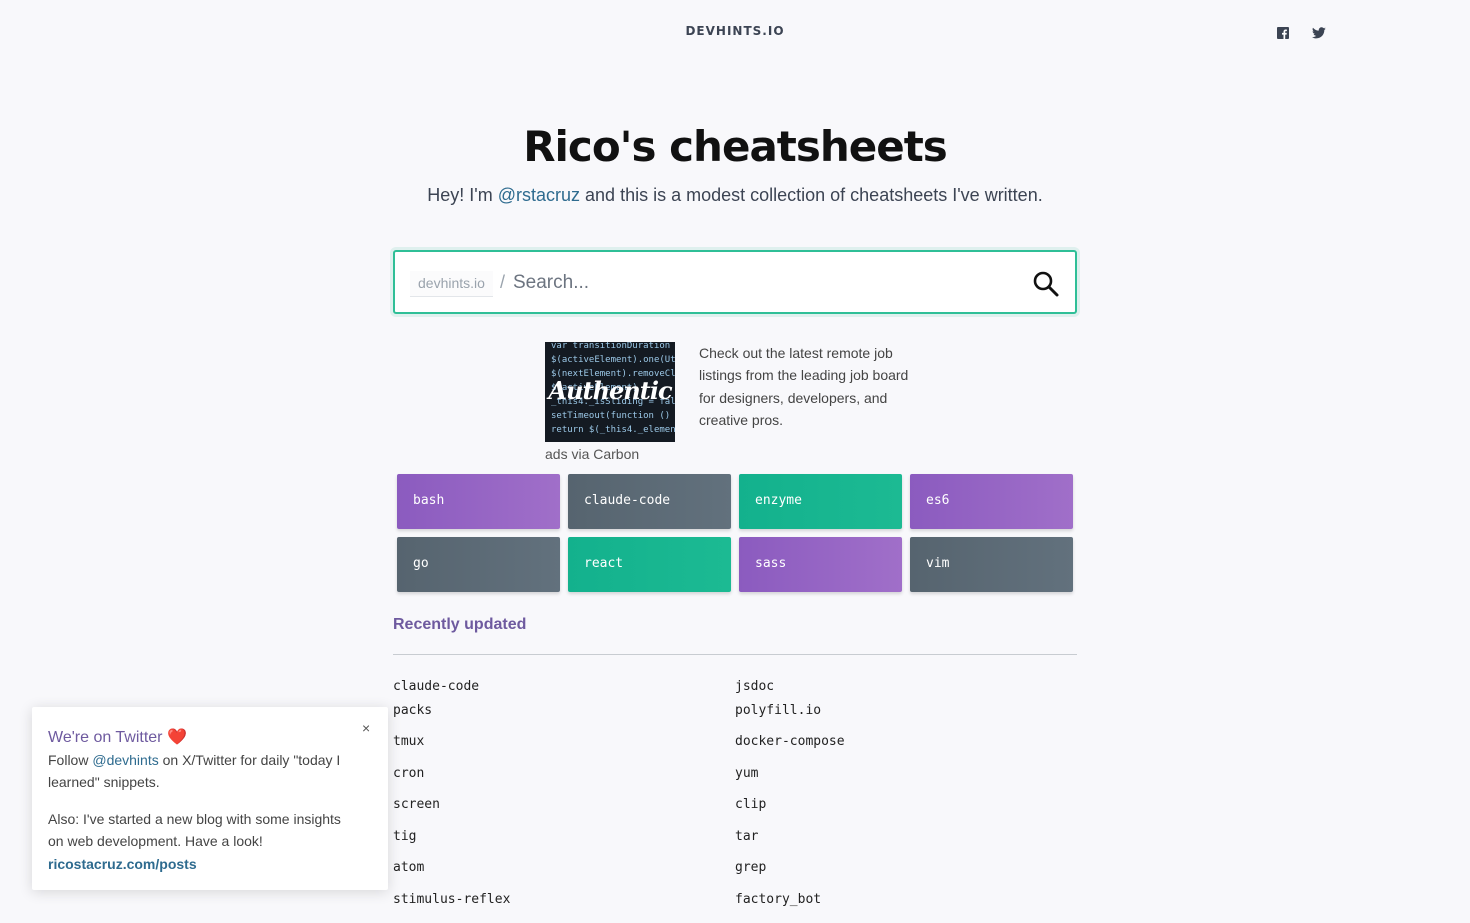 The width and height of the screenshot is (1470, 923). Describe the element at coordinates (176, 737) in the screenshot. I see `heart-icon: ❤️` at that location.